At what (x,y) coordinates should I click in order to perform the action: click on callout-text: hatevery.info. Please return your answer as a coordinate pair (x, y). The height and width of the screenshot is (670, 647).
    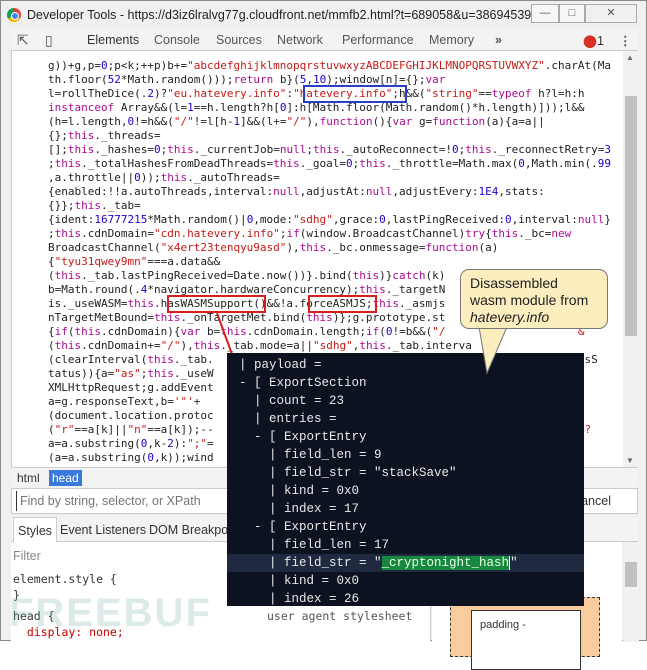
    Looking at the image, I should click on (510, 317).